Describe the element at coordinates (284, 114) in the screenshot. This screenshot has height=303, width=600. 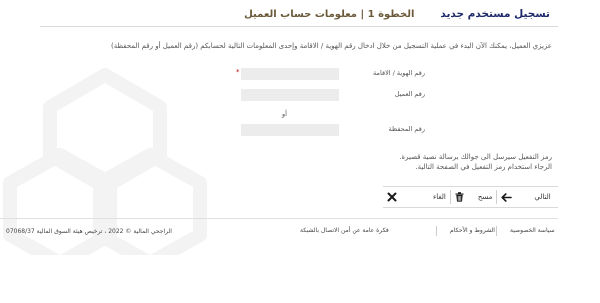
I see `or-separator: أو` at that location.